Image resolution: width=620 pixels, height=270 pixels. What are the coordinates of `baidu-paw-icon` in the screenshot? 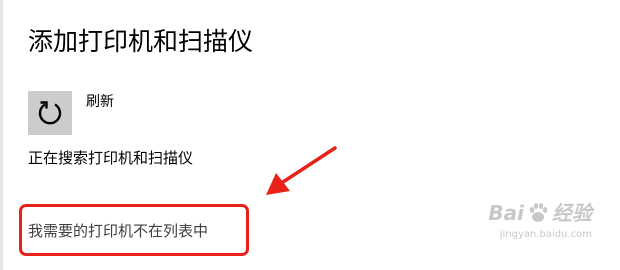 It's located at (538, 212).